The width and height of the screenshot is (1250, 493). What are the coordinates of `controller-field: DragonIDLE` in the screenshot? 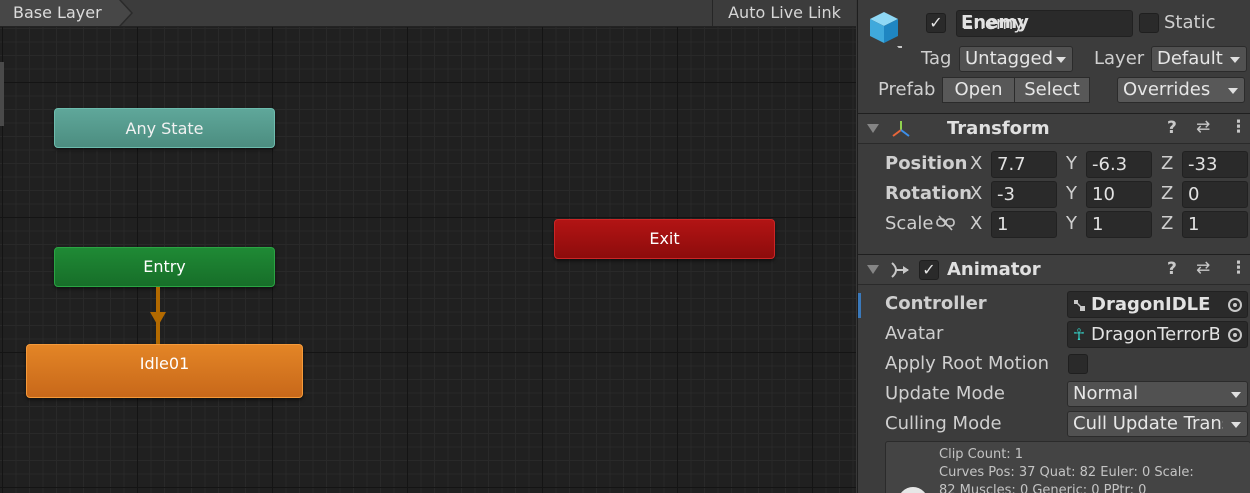 It's located at (1157, 304).